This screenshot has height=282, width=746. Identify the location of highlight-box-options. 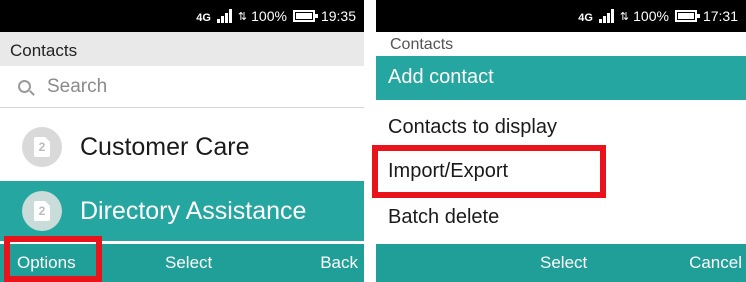
(53, 259).